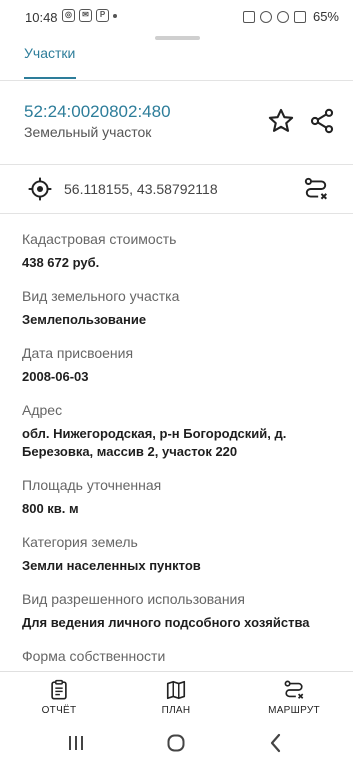 The height and width of the screenshot is (767, 353). I want to click on field-assign-date: Дата присвоения 2008-06-03, so click(182, 365).